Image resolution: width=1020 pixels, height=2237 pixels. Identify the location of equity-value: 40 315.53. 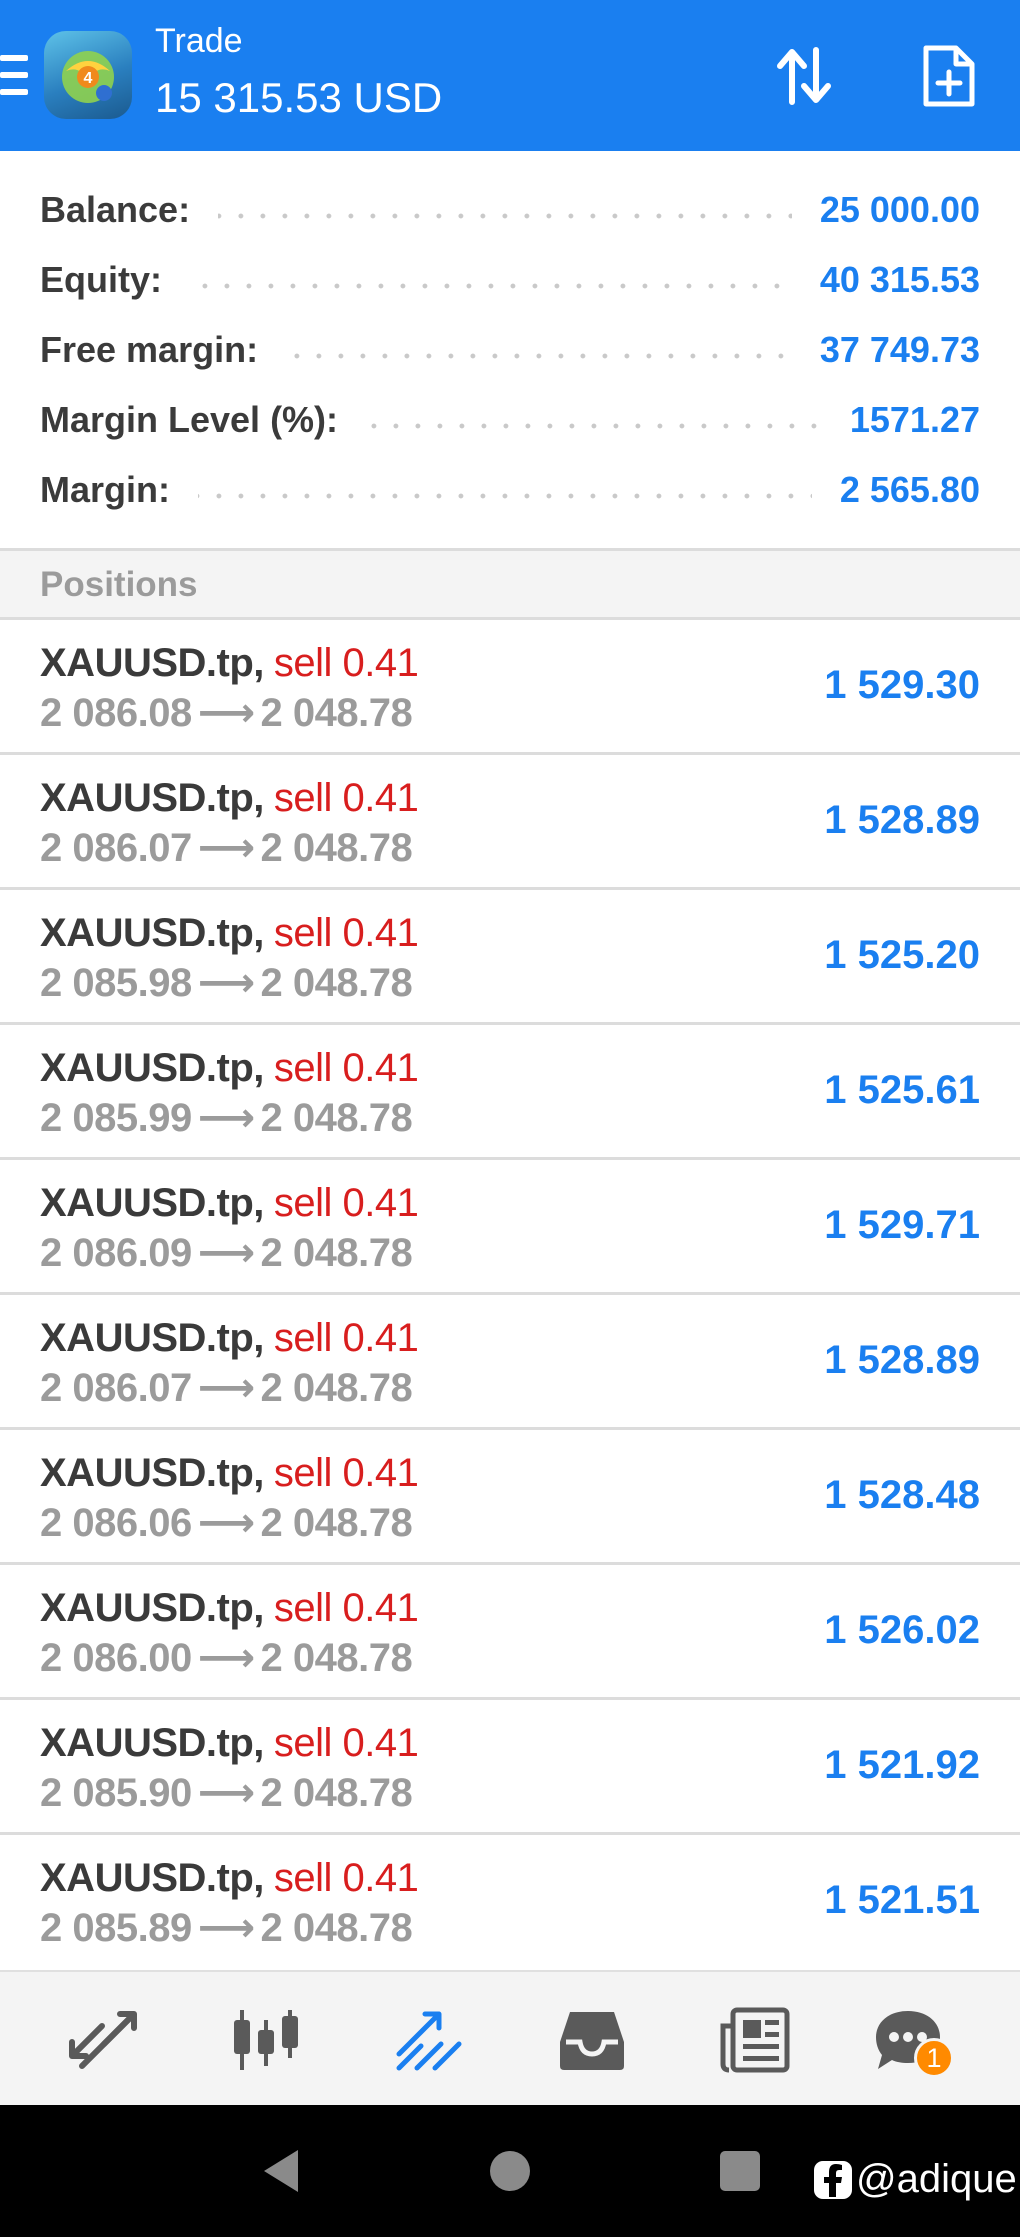
(899, 279).